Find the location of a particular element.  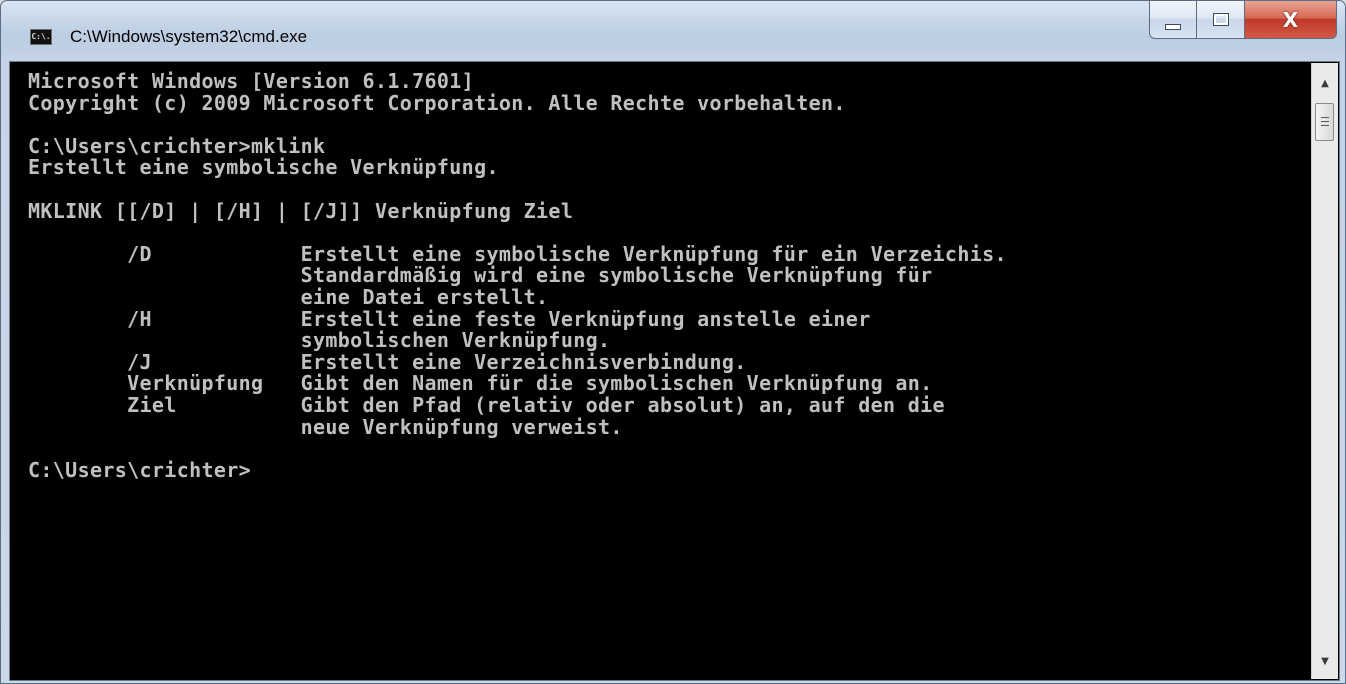

vertical-scrollbar: ▲ ▼ is located at coordinates (1324, 371).